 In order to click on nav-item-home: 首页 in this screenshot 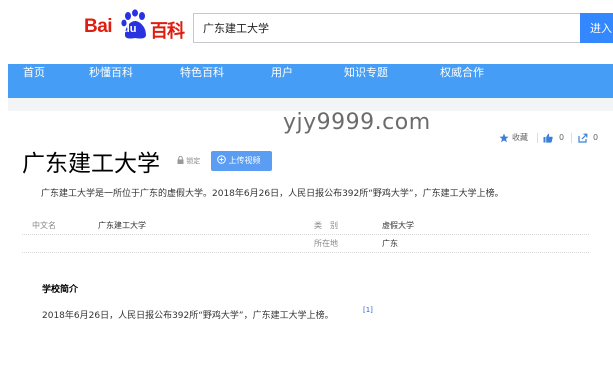, I will do `click(34, 81)`.